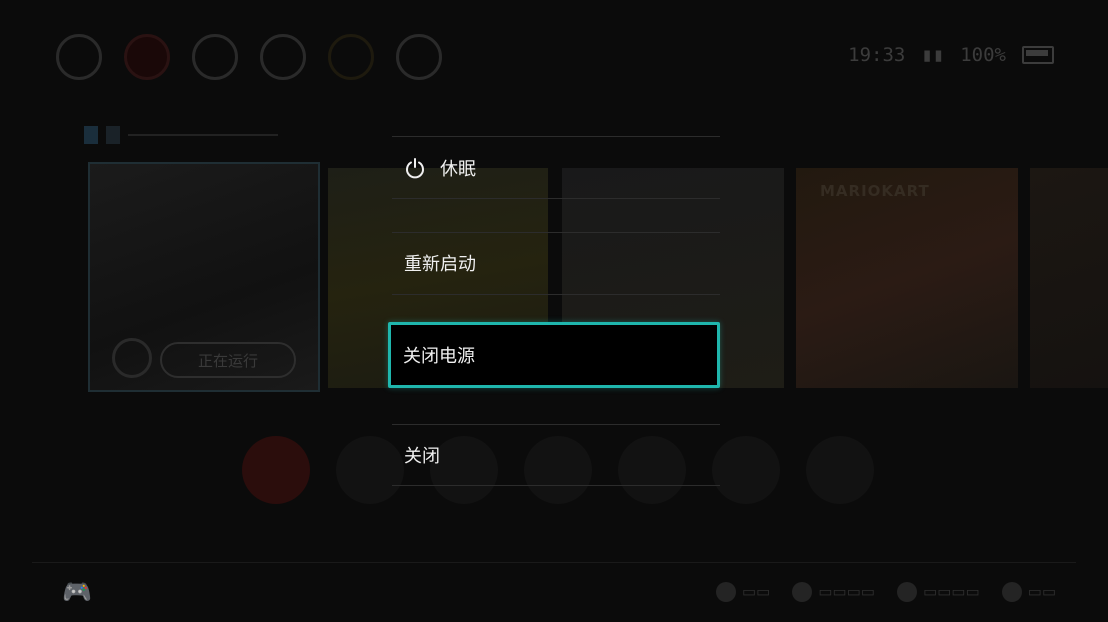 The width and height of the screenshot is (1108, 622). What do you see at coordinates (875, 191) in the screenshot?
I see `tile-logo-text: MARIOKART` at bounding box center [875, 191].